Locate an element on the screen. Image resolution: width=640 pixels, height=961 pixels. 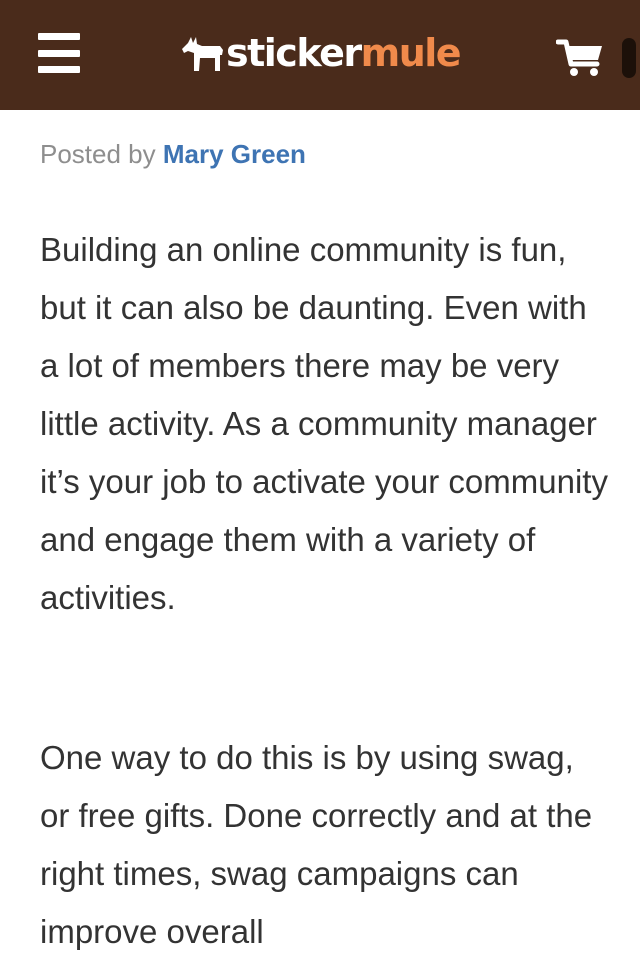
mule-icon is located at coordinates (202, 54).